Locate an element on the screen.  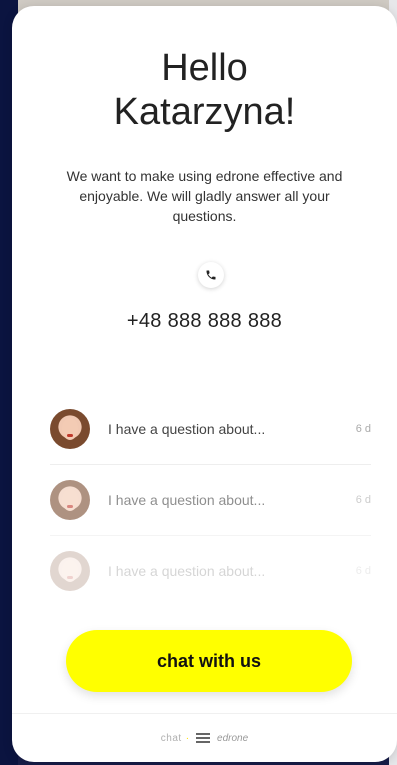
greeting-line-2: Katarzyna! is located at coordinates (204, 112).